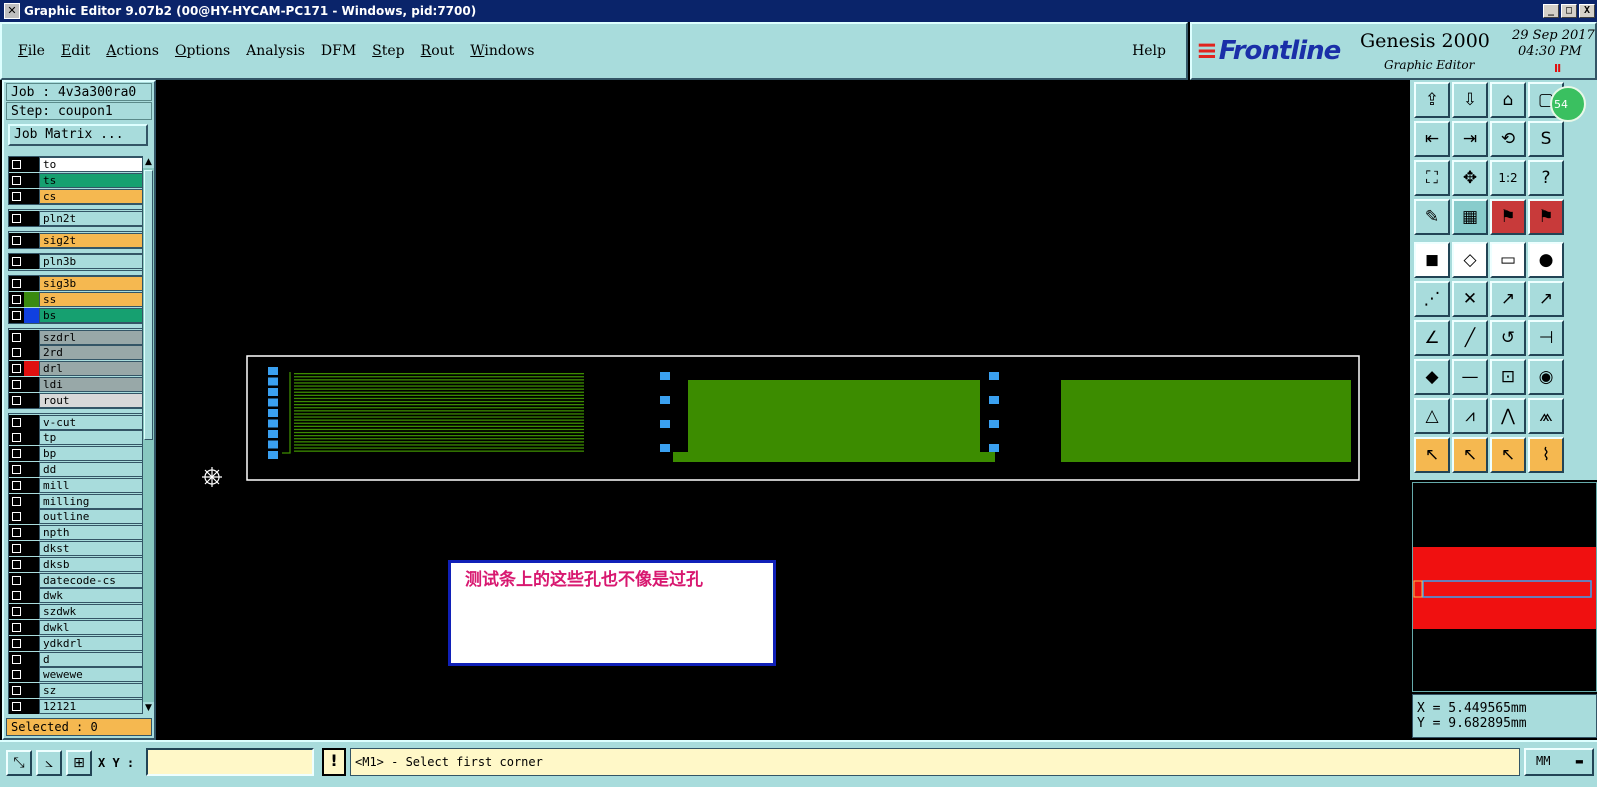 Image resolution: width=1597 pixels, height=787 pixels. Describe the element at coordinates (91, 659) in the screenshot. I see `layer-name: d` at that location.